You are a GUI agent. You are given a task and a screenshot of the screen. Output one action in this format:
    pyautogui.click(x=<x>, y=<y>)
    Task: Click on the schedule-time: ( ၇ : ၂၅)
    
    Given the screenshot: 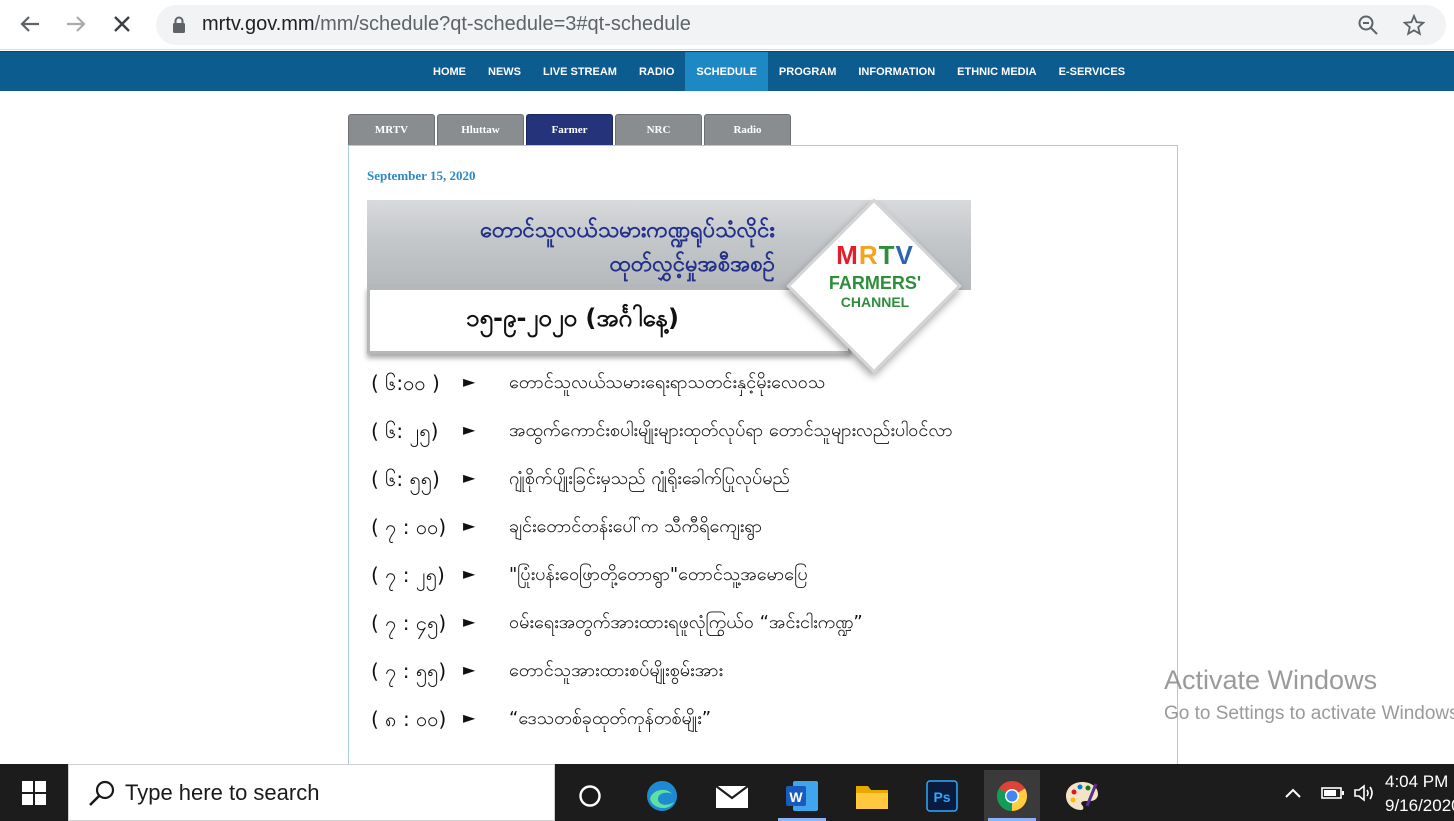 What is the action you would take?
    pyautogui.click(x=408, y=575)
    